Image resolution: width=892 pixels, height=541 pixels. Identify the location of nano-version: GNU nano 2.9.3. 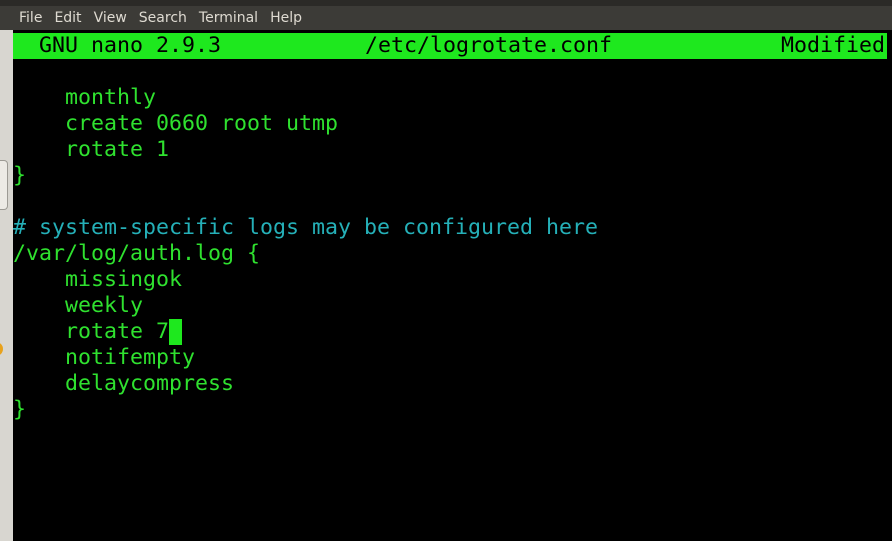
(130, 45).